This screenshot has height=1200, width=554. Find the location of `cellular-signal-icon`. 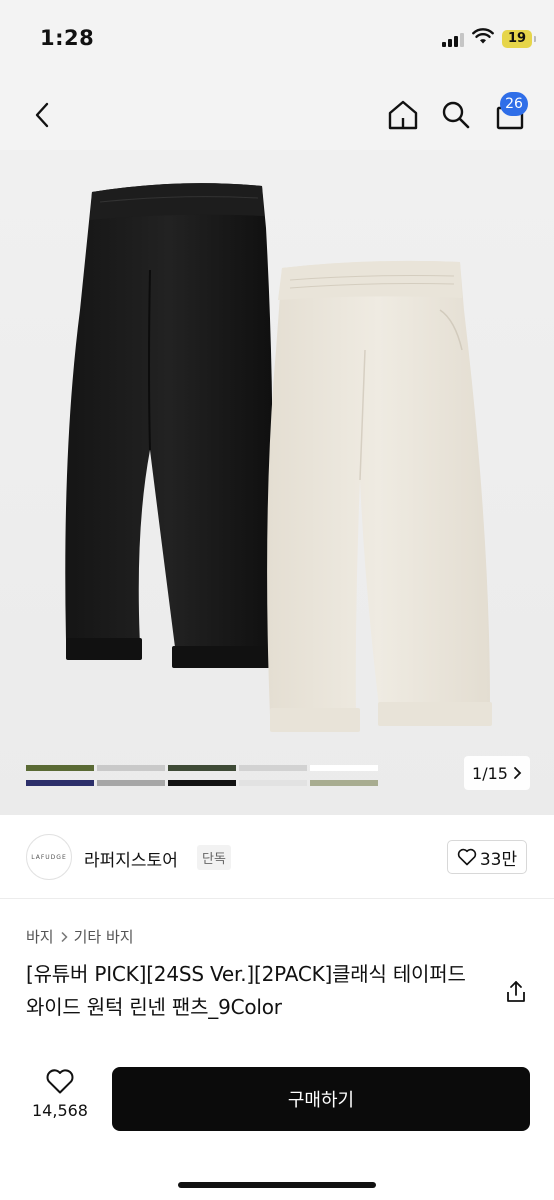

cellular-signal-icon is located at coordinates (453, 39).